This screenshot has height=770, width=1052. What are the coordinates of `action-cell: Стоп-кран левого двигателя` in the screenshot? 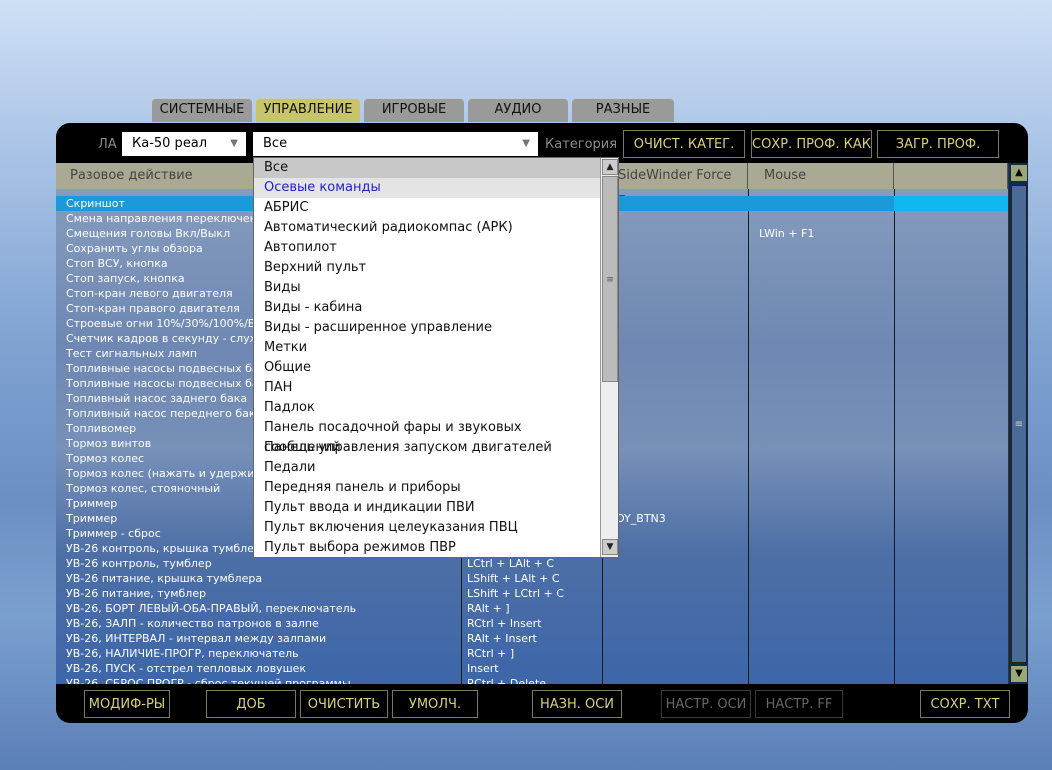 It's located at (149, 293).